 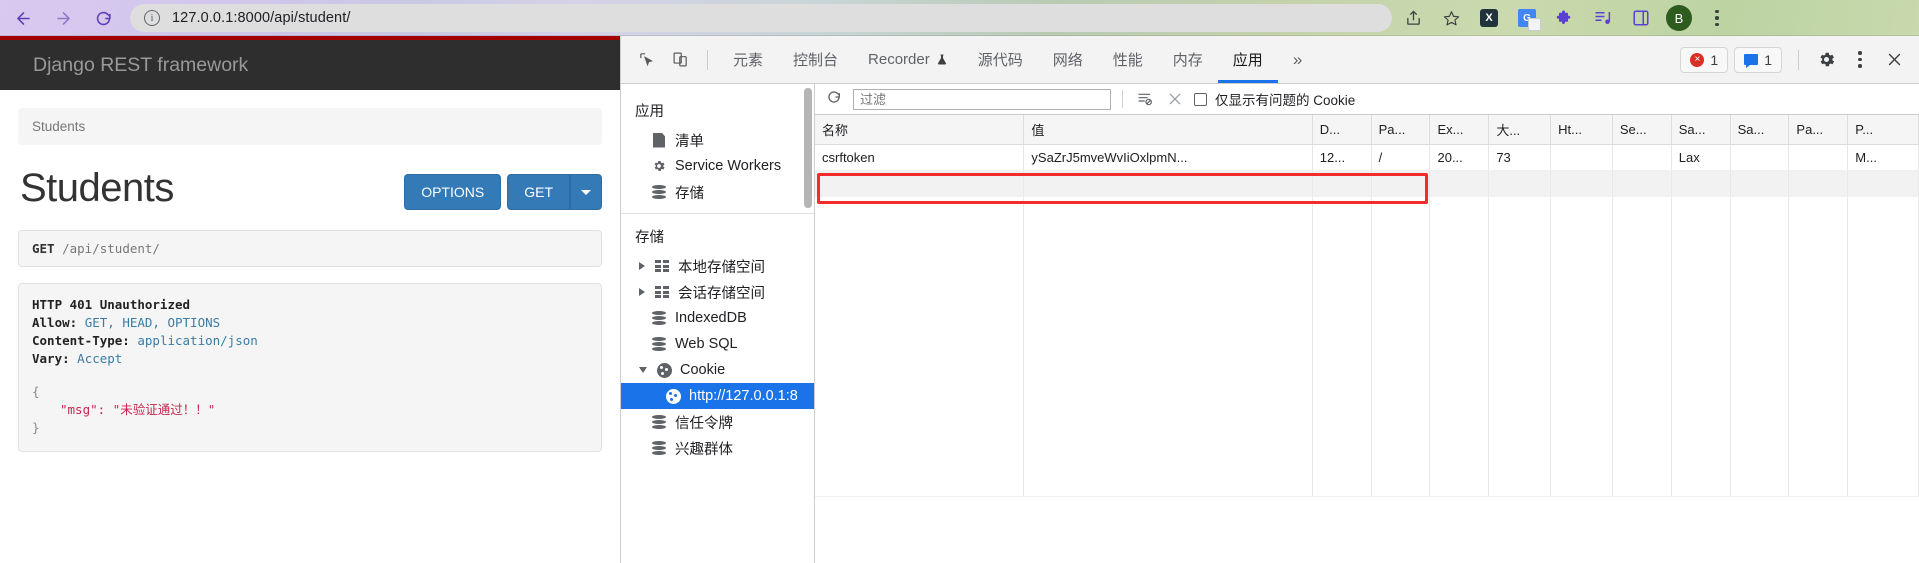 I want to click on breadcrumb-item-students: Students, so click(x=58, y=126).